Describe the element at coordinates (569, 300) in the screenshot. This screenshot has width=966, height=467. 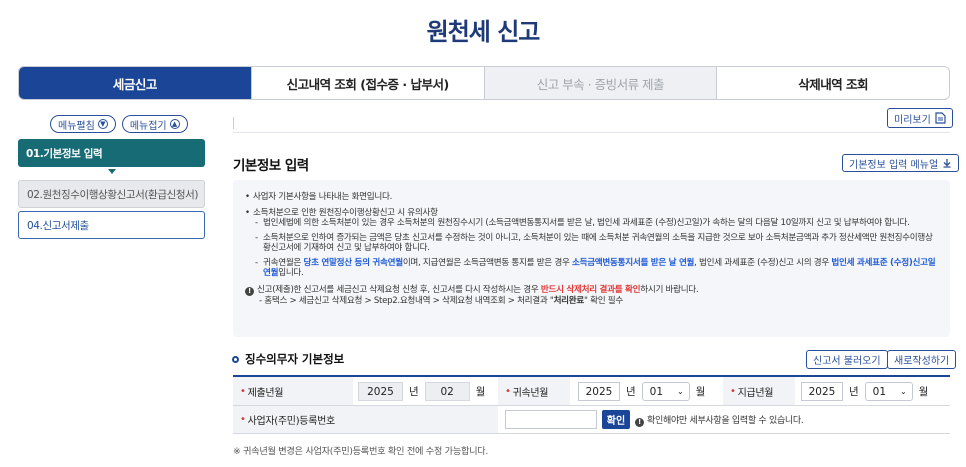
I see `info-emphasis: 처리완료` at that location.